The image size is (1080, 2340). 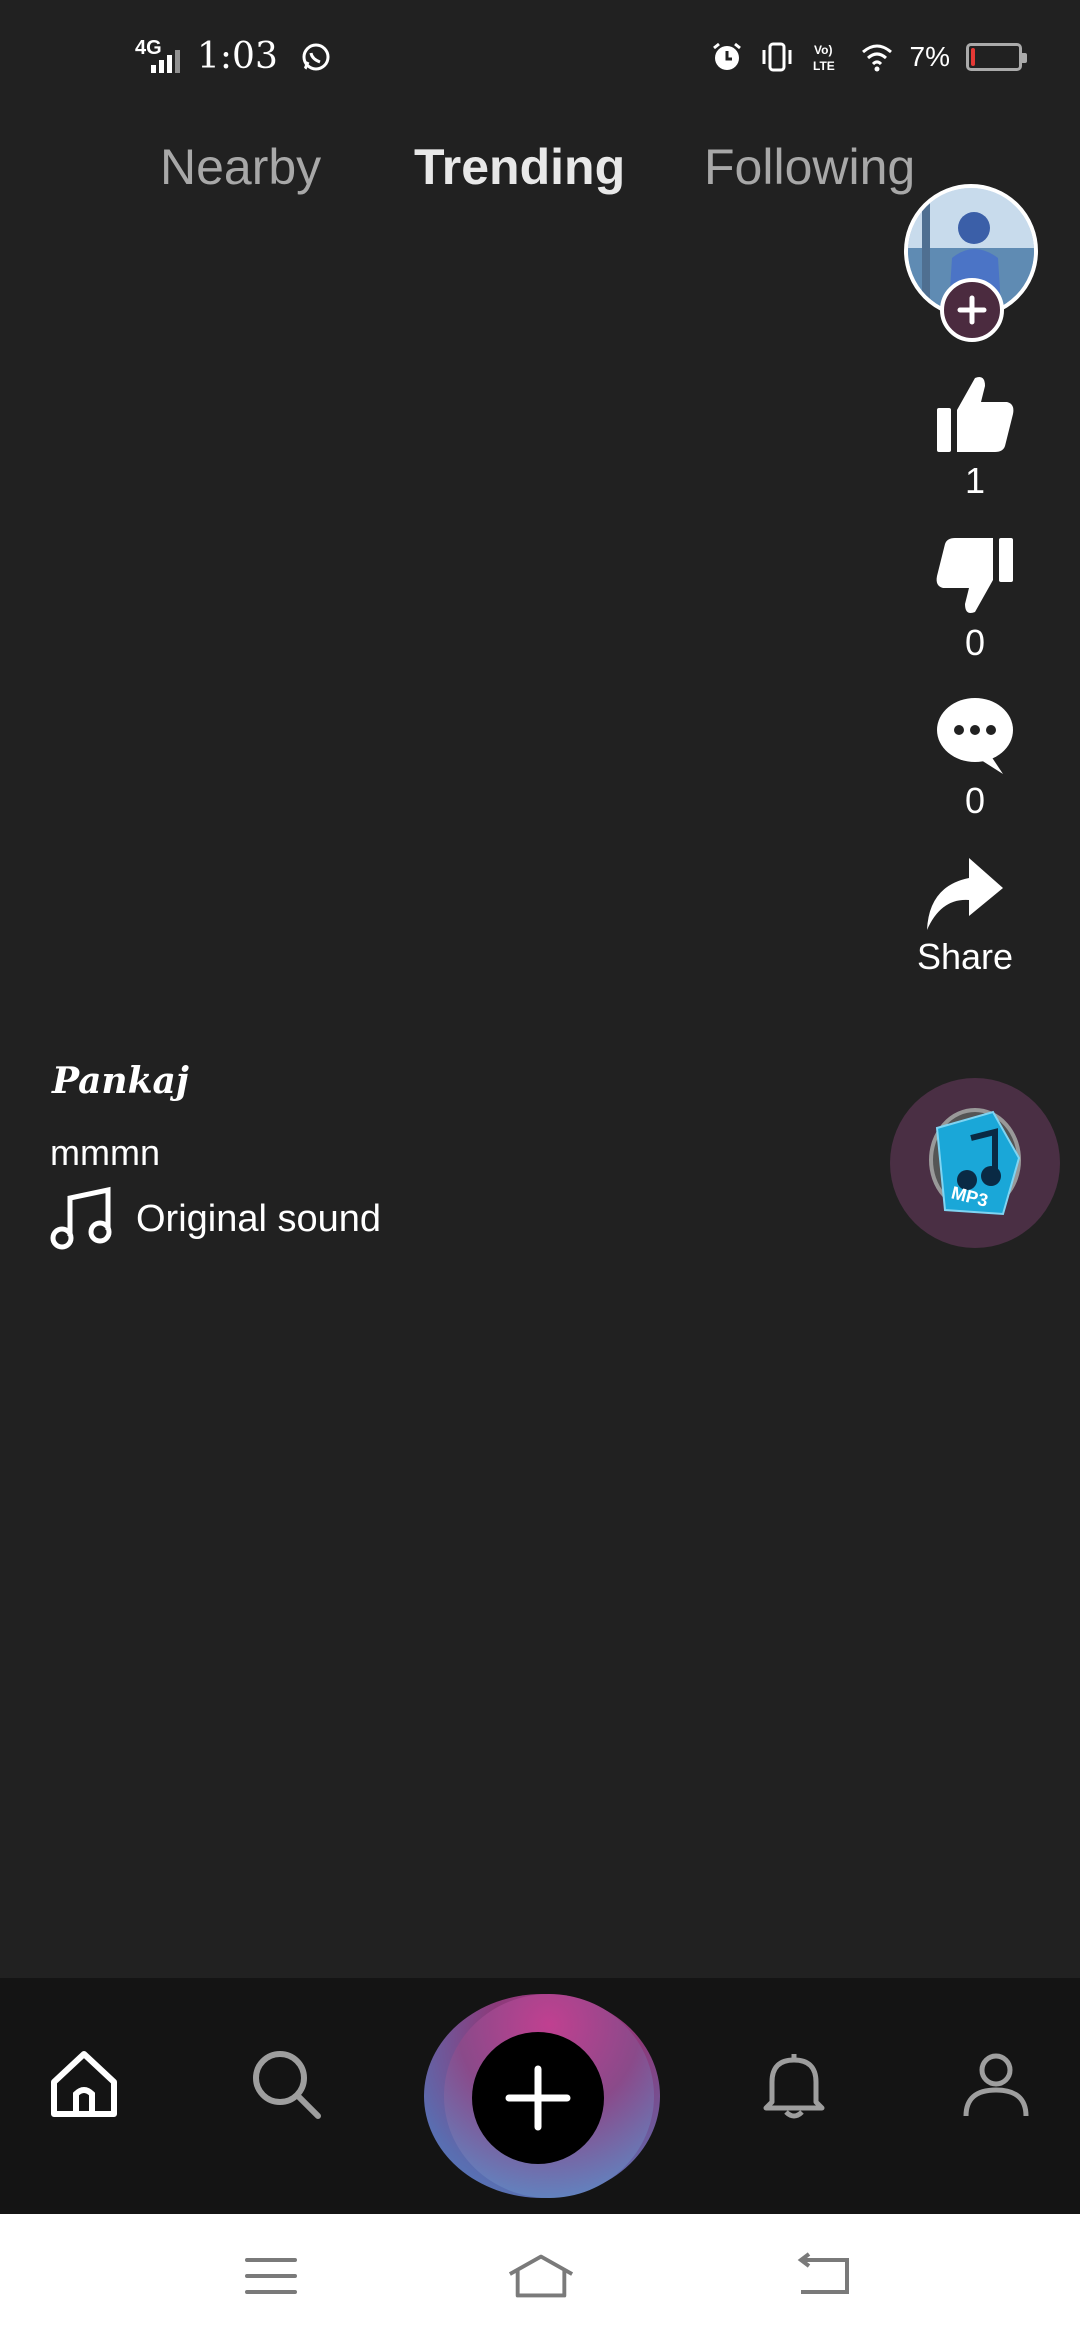 I want to click on signal-icon: 4G, so click(x=159, y=57).